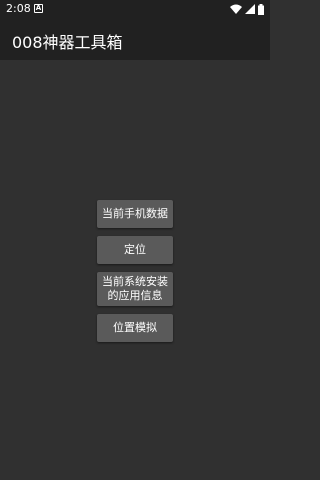 The image size is (320, 480). What do you see at coordinates (18, 8) in the screenshot?
I see `status-time: 2:08` at bounding box center [18, 8].